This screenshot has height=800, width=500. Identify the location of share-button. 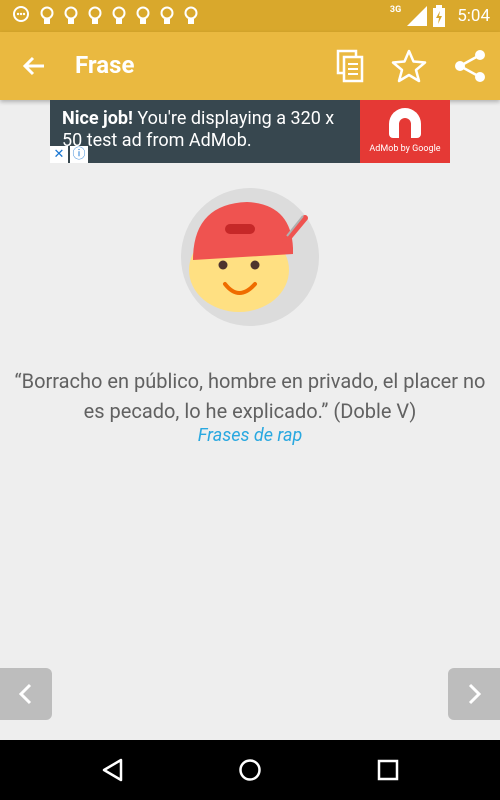
(470, 66).